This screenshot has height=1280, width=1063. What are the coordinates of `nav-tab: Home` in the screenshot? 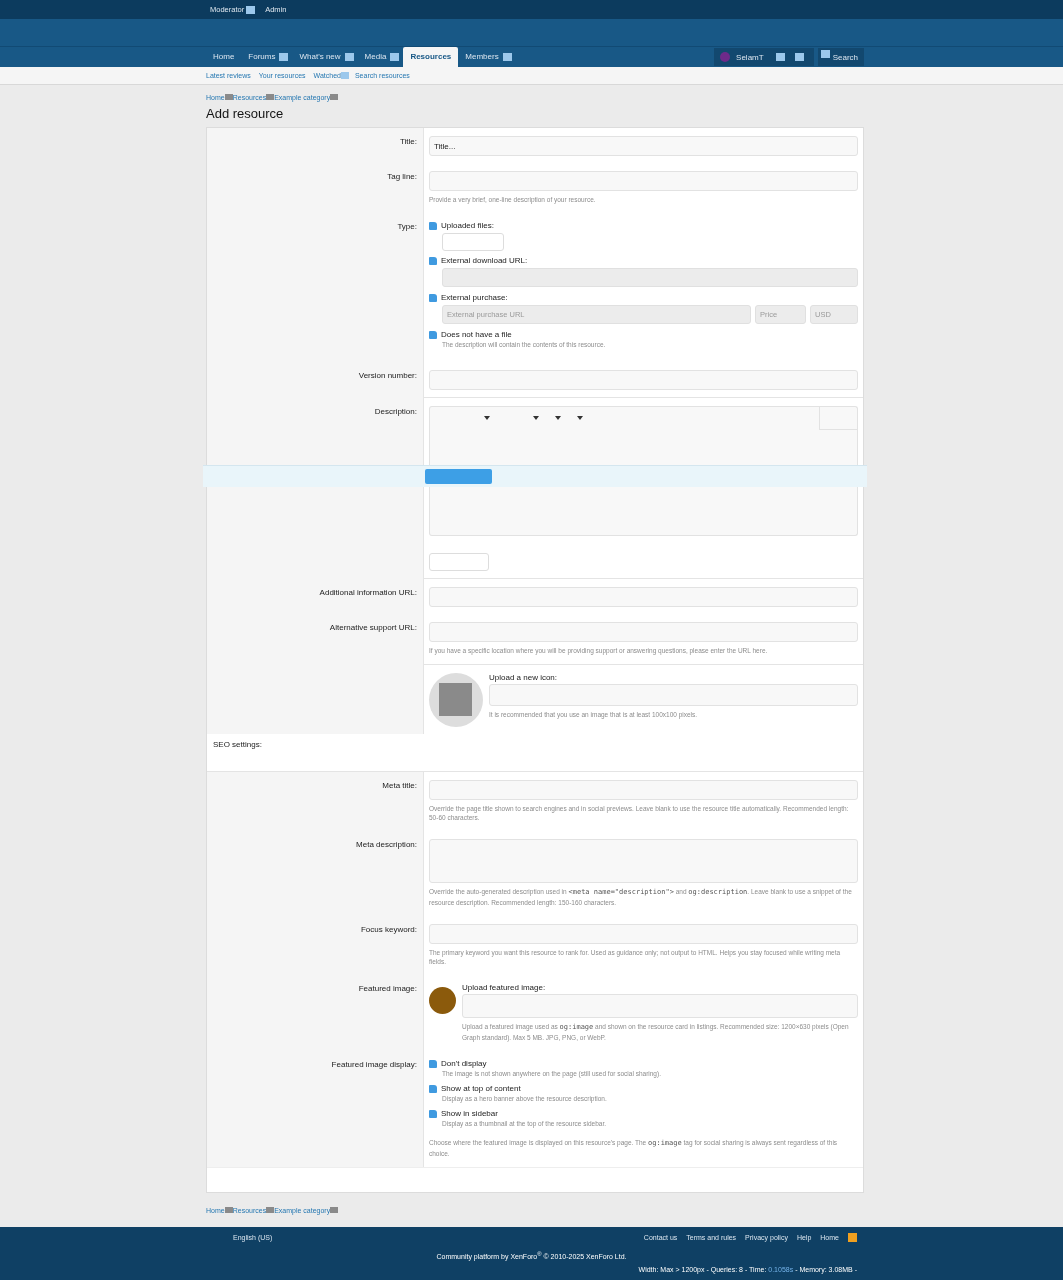 It's located at (224, 57).